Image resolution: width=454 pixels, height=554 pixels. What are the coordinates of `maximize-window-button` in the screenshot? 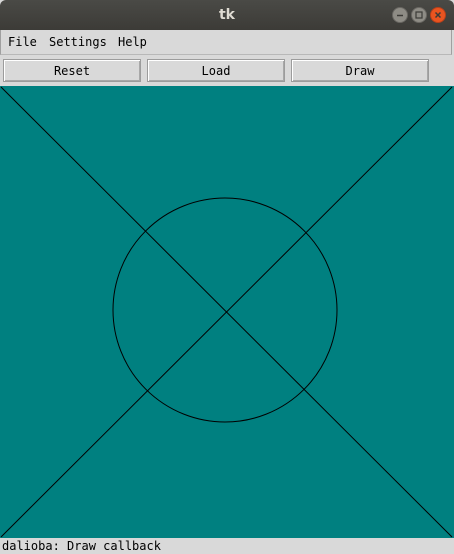 It's located at (419, 15).